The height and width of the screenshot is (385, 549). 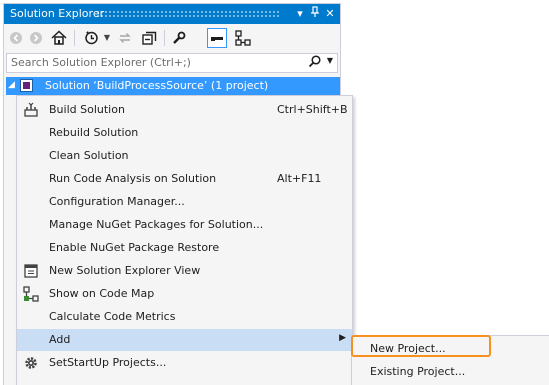 What do you see at coordinates (184, 133) in the screenshot?
I see `menu-item-rebuild-solution: Rebuild Solution` at bounding box center [184, 133].